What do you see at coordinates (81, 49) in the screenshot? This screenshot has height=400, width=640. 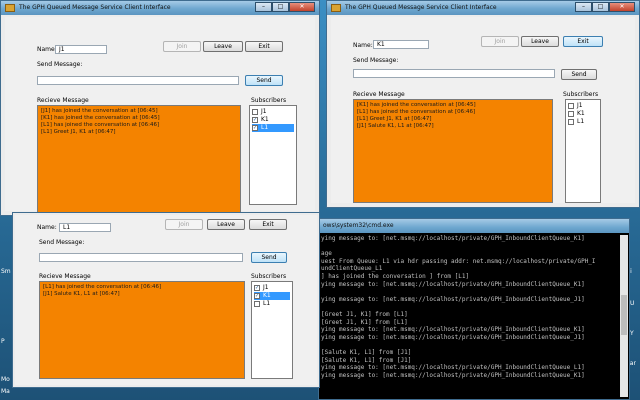 I see `name-input: J1` at bounding box center [81, 49].